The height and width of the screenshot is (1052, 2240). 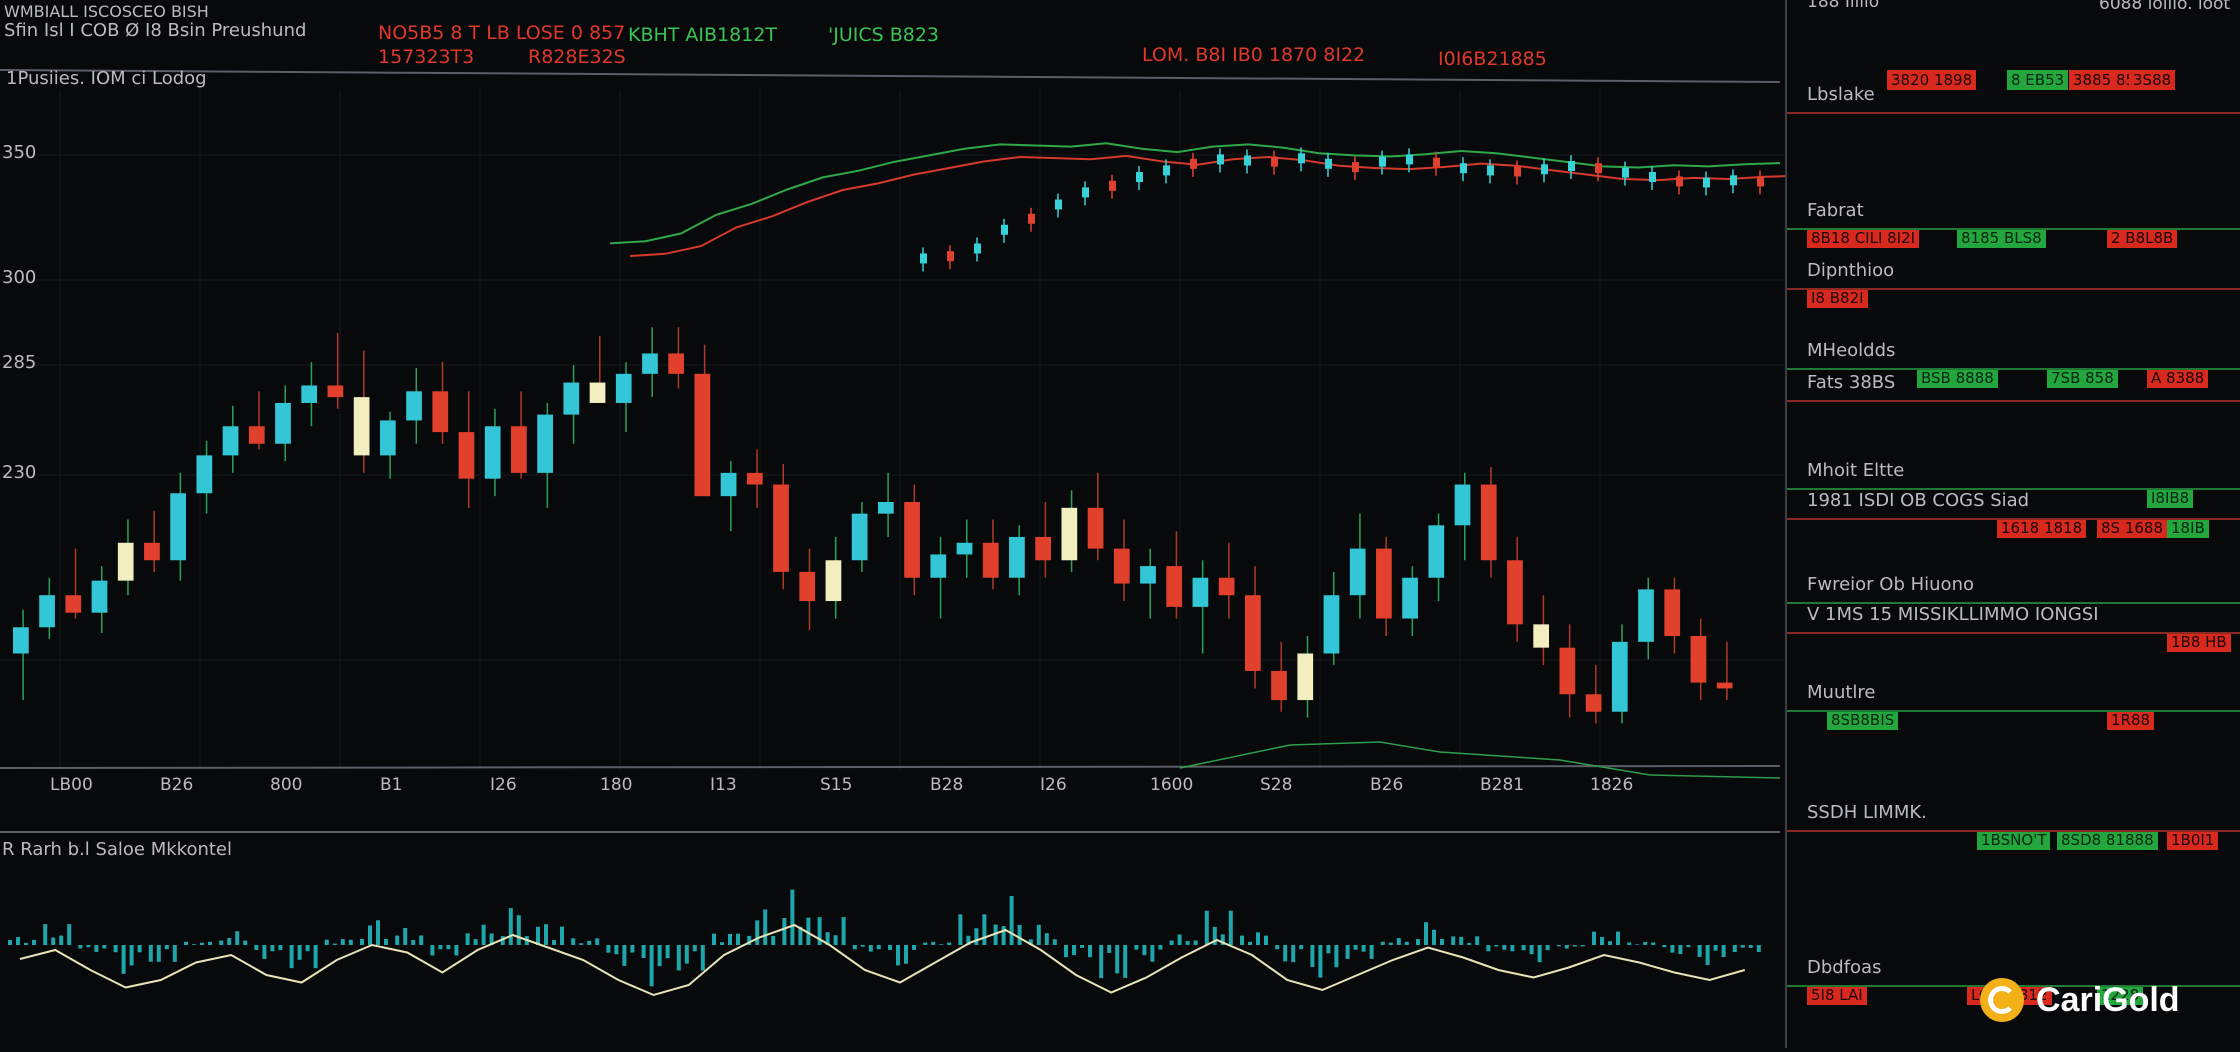 What do you see at coordinates (2013, 223) in the screenshot?
I see `sidebar-row: Fabrat 8B18 CILI 8I2I 8185 BLS8 2 B8L8B` at bounding box center [2013, 223].